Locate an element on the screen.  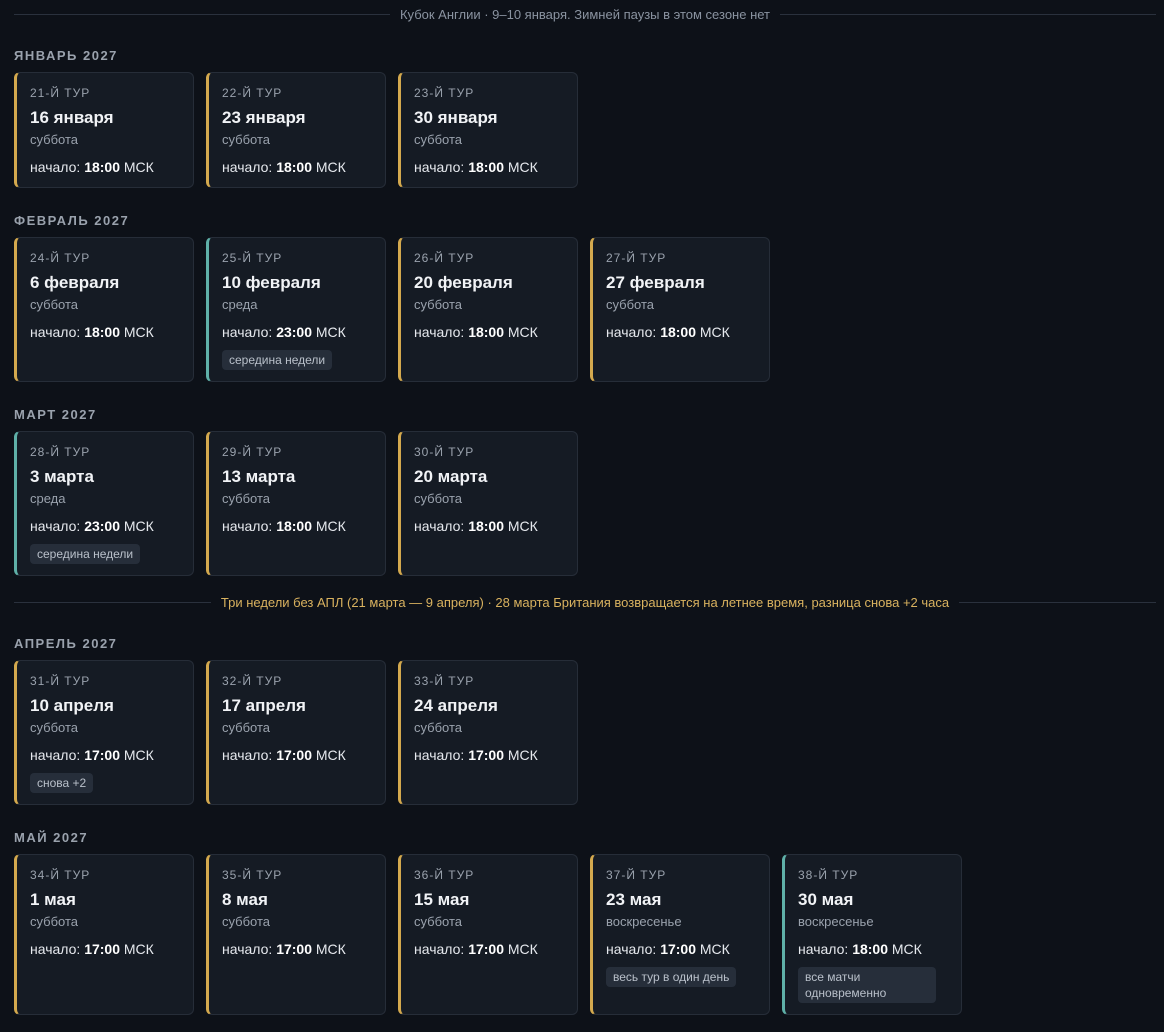
round-number: 30-Й ТУР is located at coordinates (444, 452).